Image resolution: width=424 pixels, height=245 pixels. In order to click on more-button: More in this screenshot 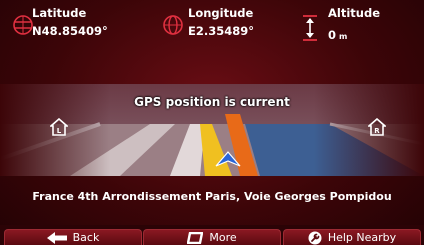, I will do `click(212, 237)`.